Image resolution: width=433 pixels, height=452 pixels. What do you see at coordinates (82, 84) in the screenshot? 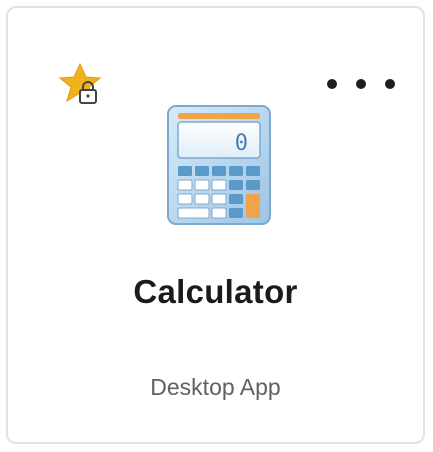
I see `favorite-star-lock-icon` at bounding box center [82, 84].